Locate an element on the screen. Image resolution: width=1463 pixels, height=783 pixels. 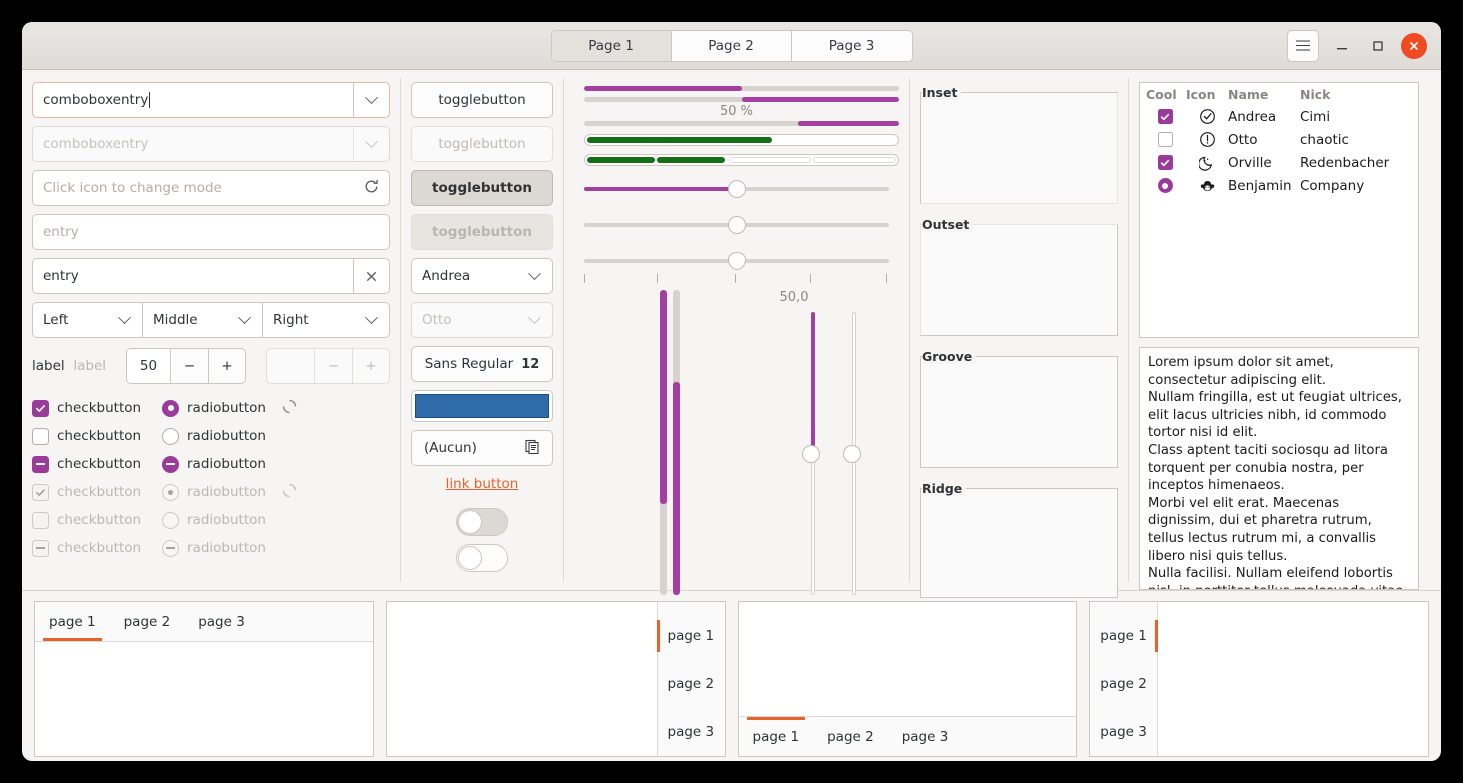
close-icon is located at coordinates (1414, 45).